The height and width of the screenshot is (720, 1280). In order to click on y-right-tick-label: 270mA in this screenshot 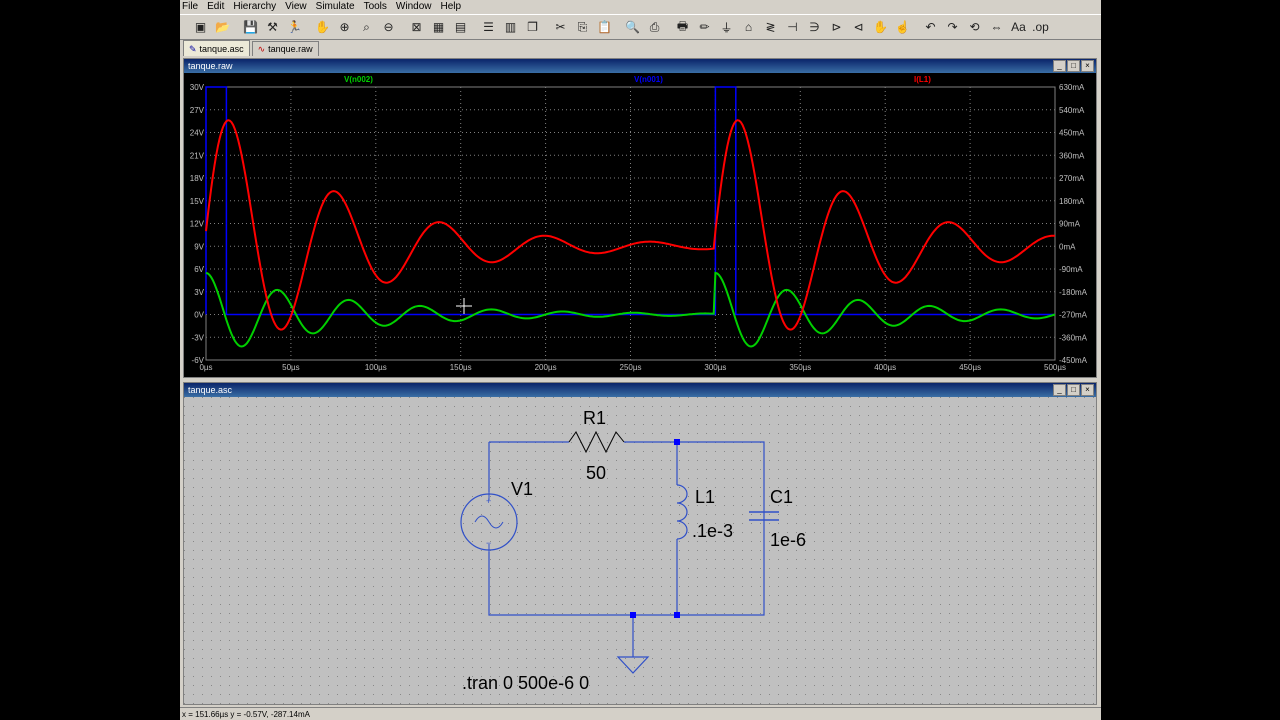, I will do `click(1072, 178)`.